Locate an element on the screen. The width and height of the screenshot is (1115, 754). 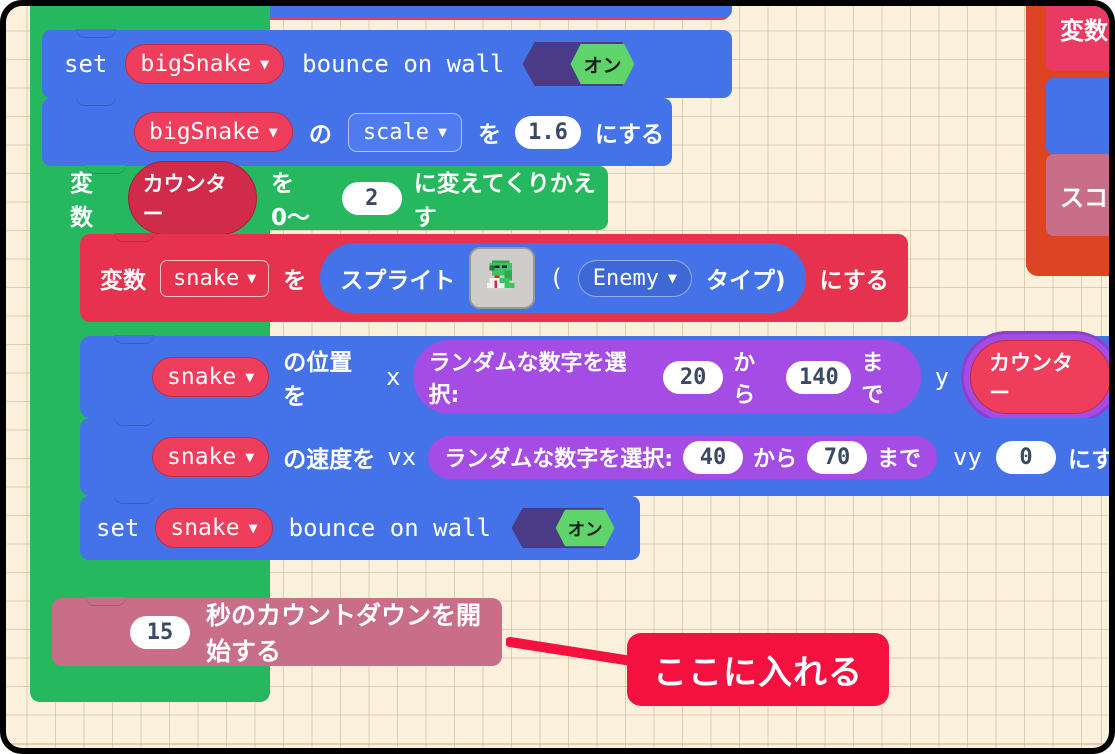
set-bounce-on-wall-bigsnake-block: set bigSnake ▼ bounce on wall オン is located at coordinates (387, 63).